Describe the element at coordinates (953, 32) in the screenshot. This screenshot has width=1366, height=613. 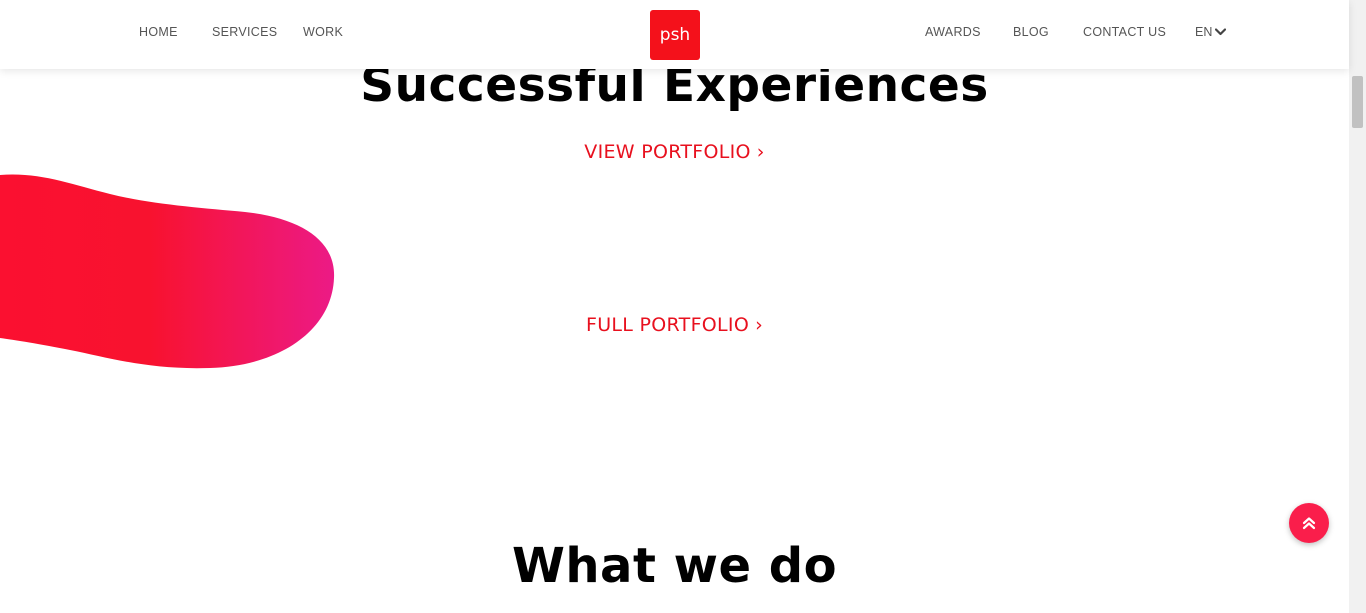
I see `nav-awards: AWARDS` at that location.